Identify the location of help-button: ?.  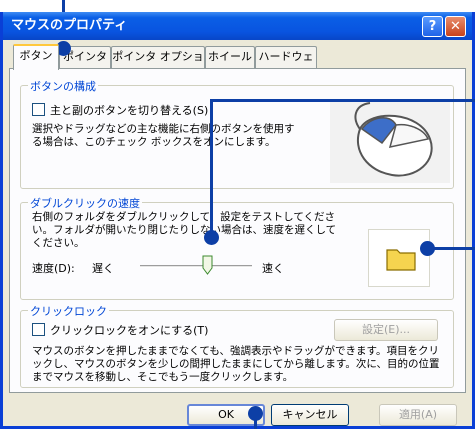
(432, 26).